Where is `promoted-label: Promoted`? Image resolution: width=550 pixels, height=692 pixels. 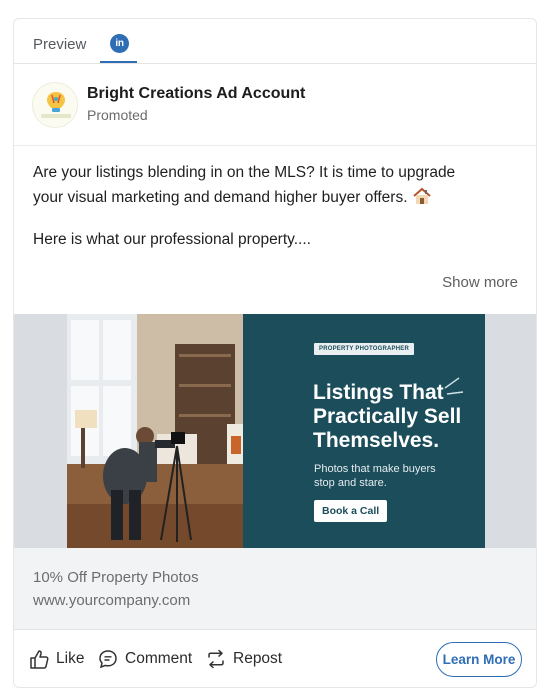
promoted-label: Promoted is located at coordinates (117, 115).